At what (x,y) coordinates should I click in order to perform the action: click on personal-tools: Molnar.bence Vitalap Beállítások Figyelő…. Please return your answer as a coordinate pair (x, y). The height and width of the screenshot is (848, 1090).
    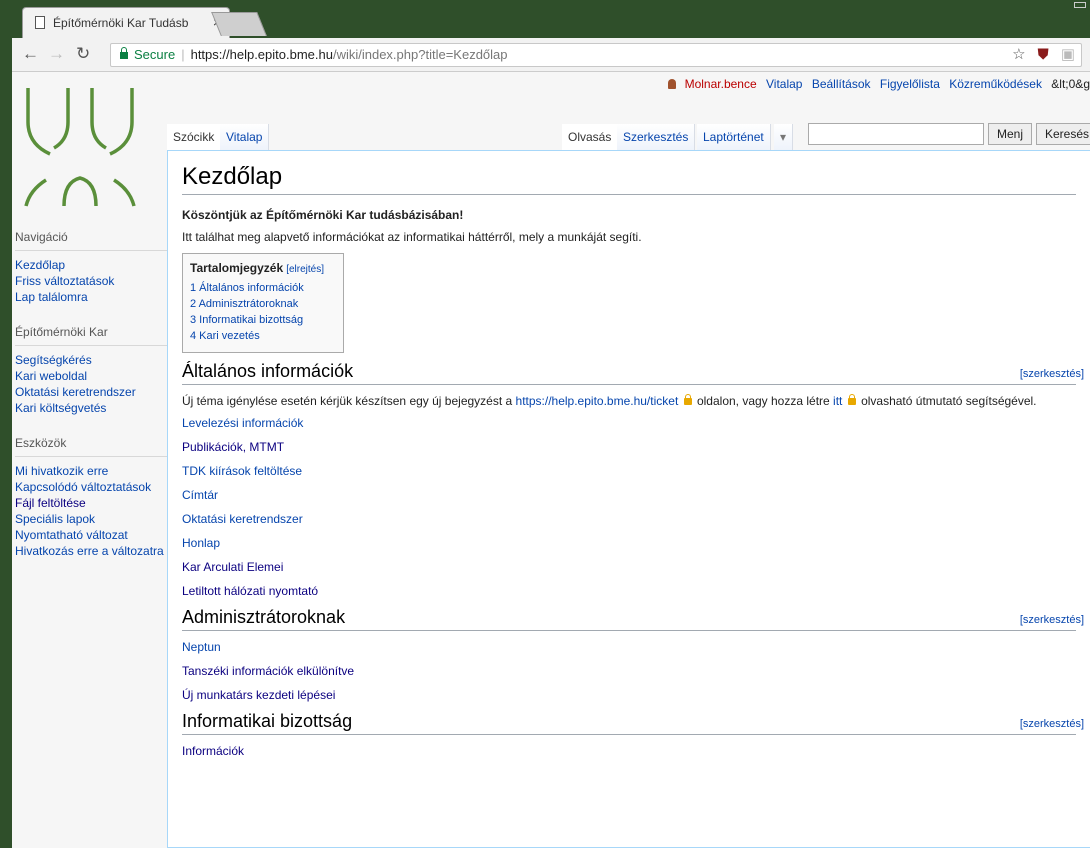
    Looking at the image, I should click on (878, 84).